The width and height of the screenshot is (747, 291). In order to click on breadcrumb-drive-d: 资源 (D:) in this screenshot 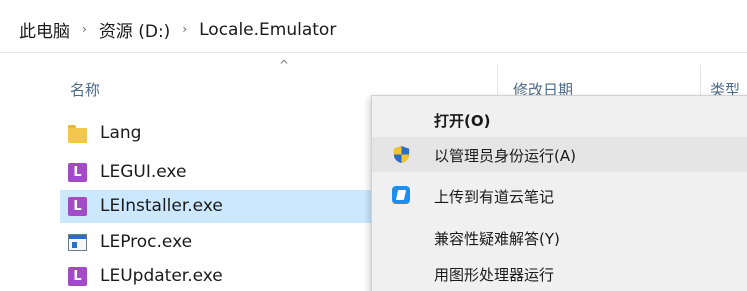, I will do `click(135, 29)`.